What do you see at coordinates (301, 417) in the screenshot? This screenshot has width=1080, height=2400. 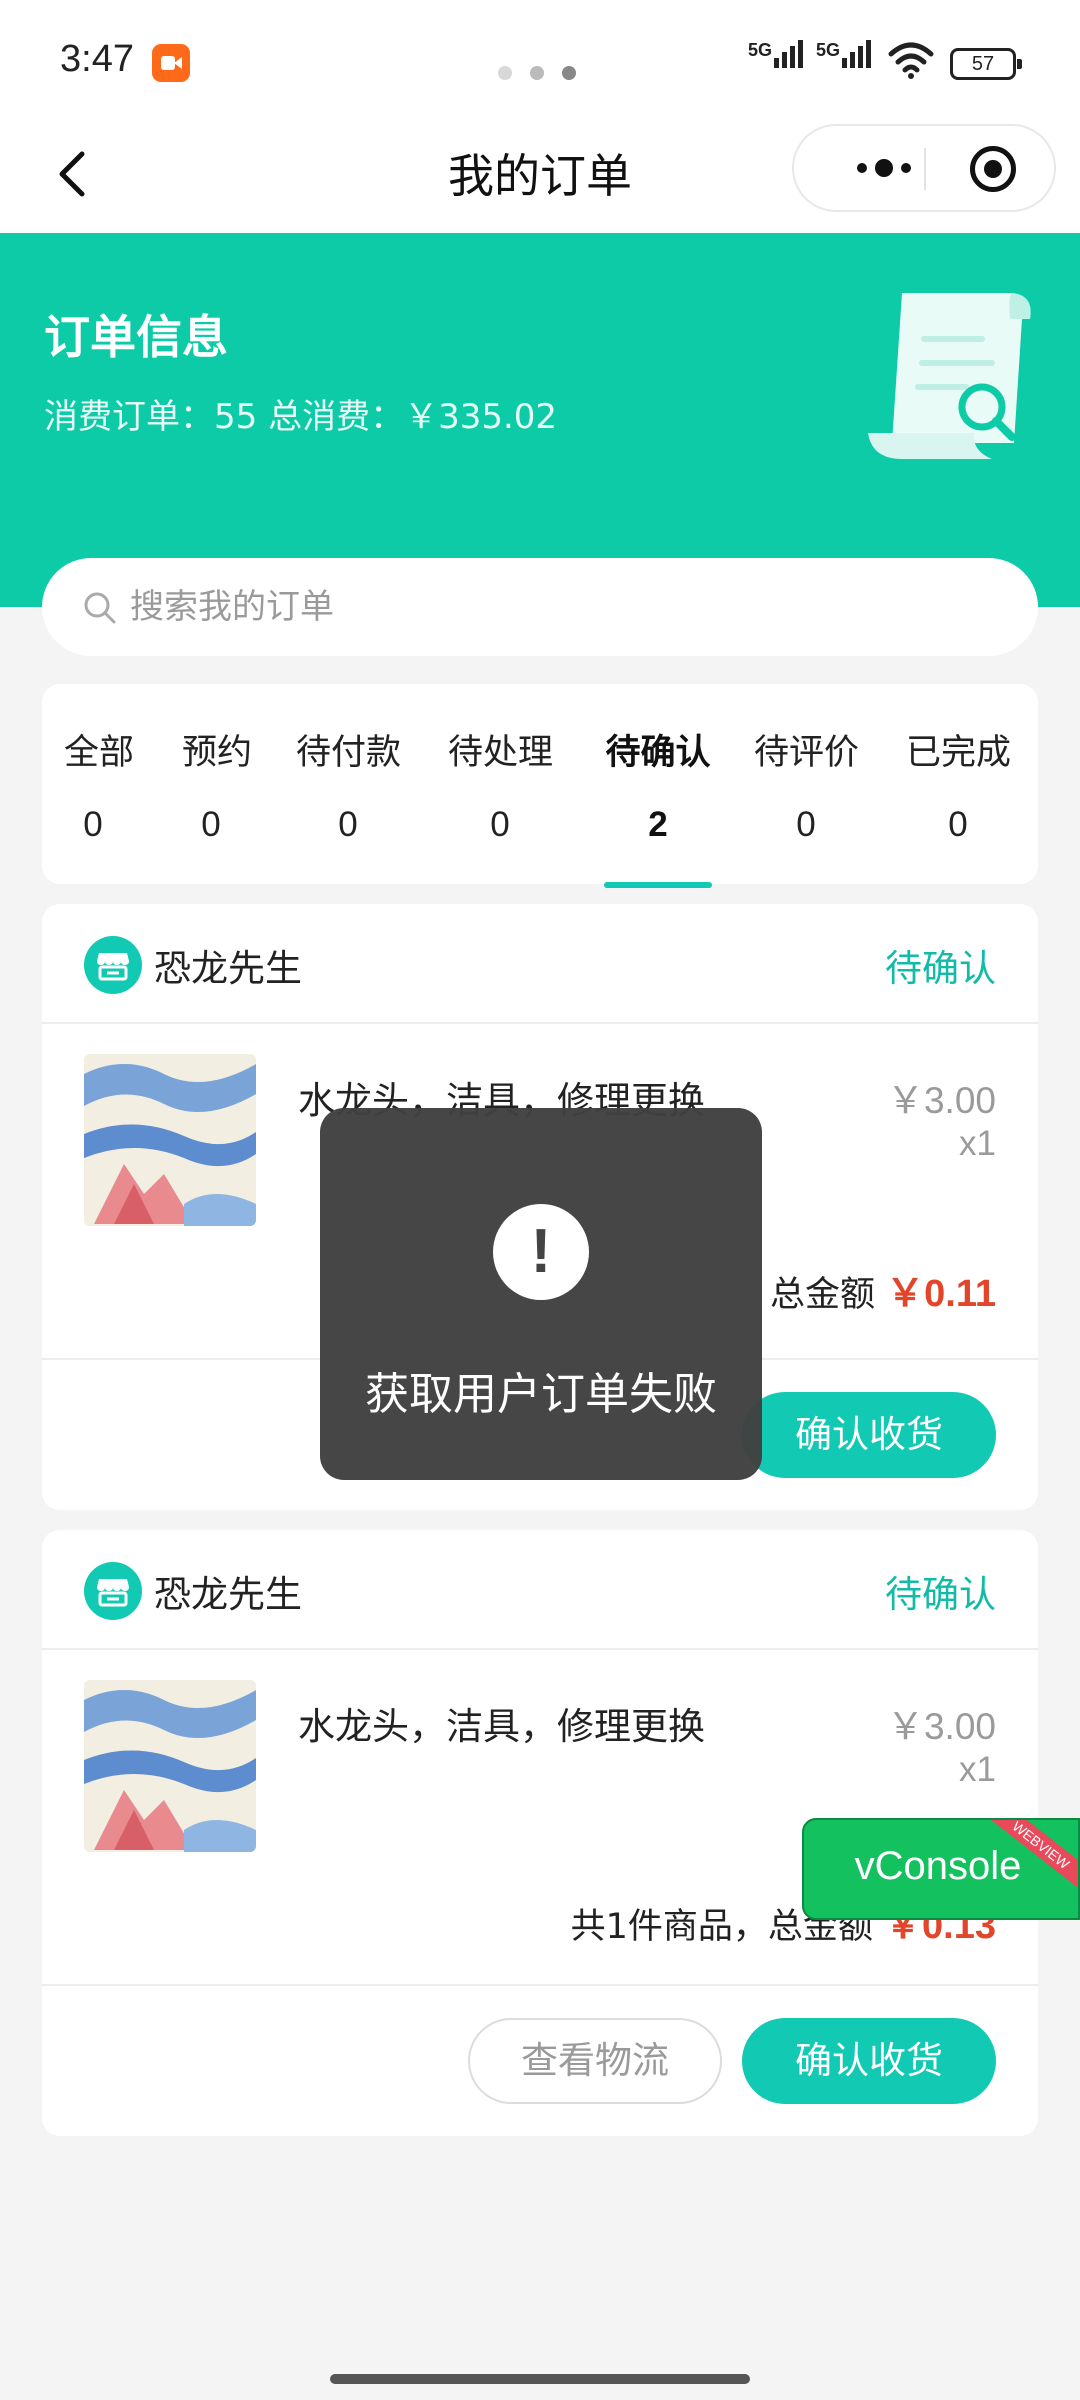 I see `order-summary: 消费订单：55 总消费：￥335.02` at bounding box center [301, 417].